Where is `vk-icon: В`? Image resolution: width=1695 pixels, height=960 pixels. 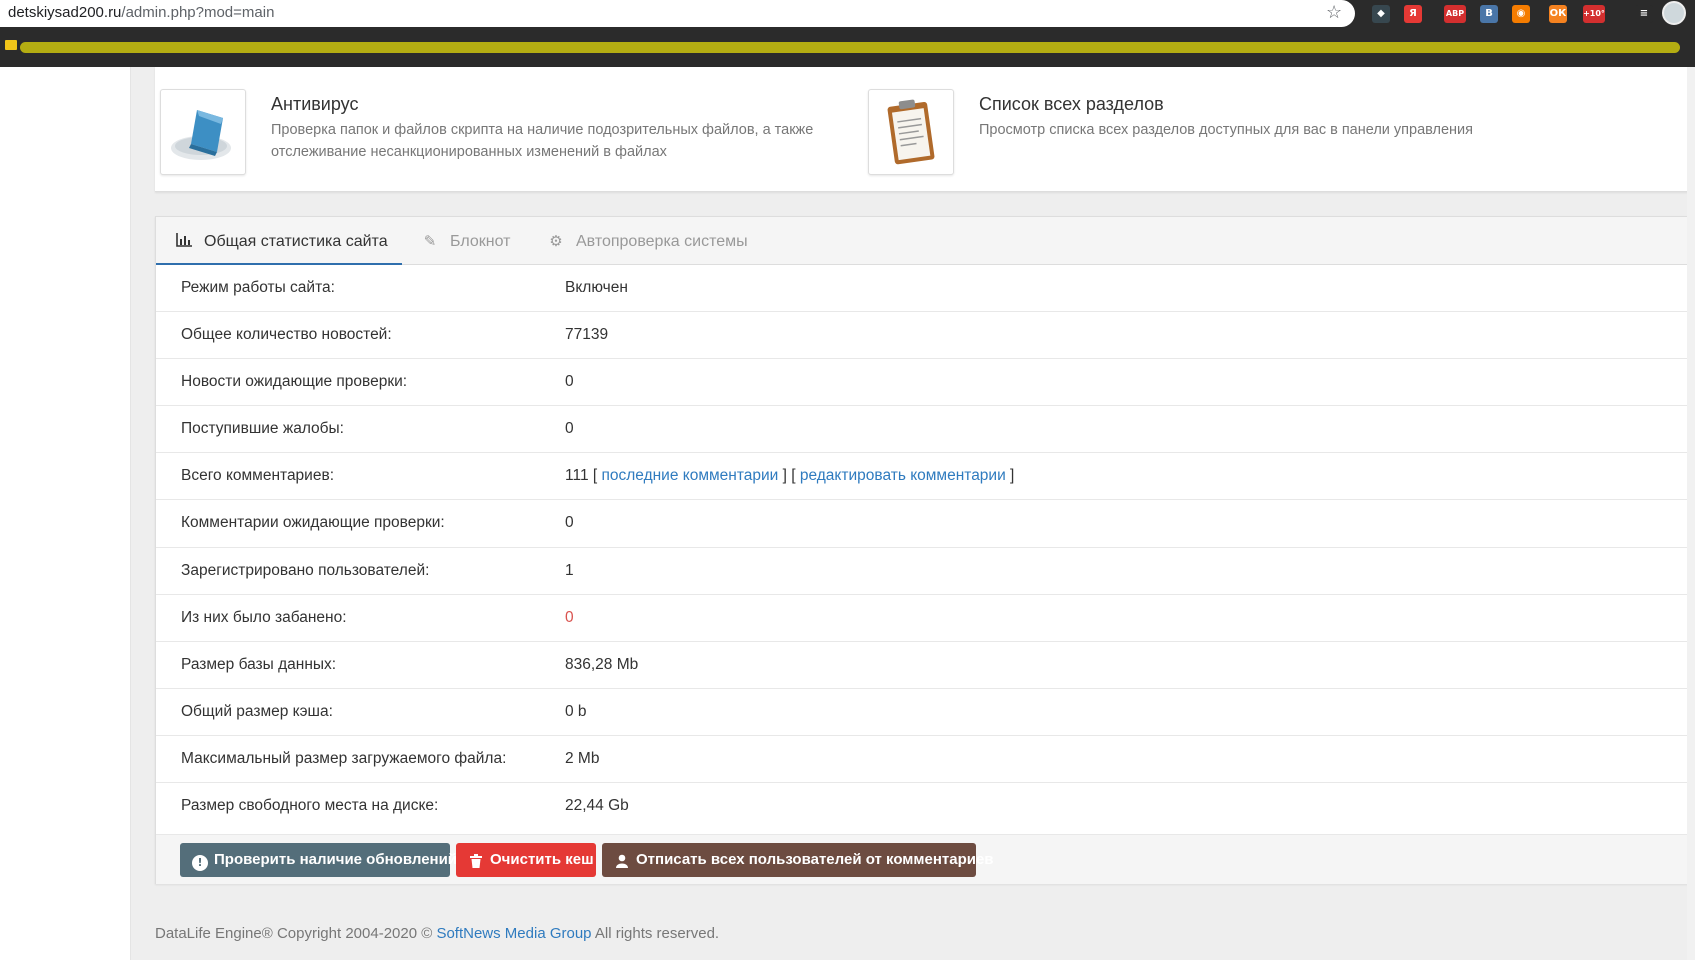 vk-icon: В is located at coordinates (1489, 14).